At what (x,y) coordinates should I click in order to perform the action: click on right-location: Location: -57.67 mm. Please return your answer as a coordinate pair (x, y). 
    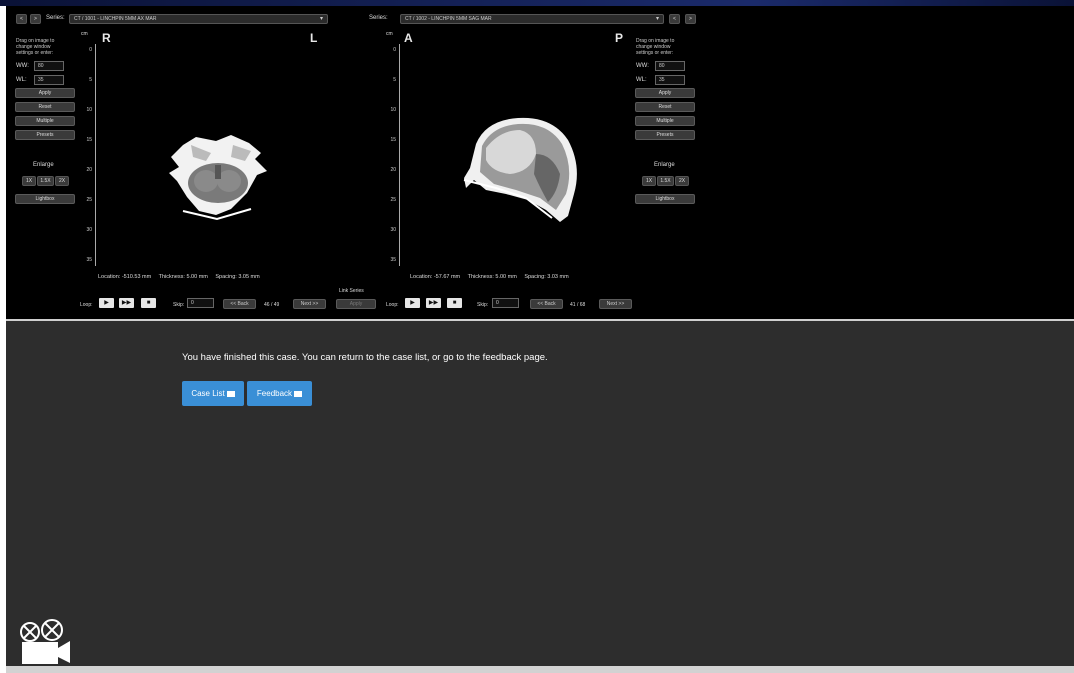
    Looking at the image, I should click on (435, 277).